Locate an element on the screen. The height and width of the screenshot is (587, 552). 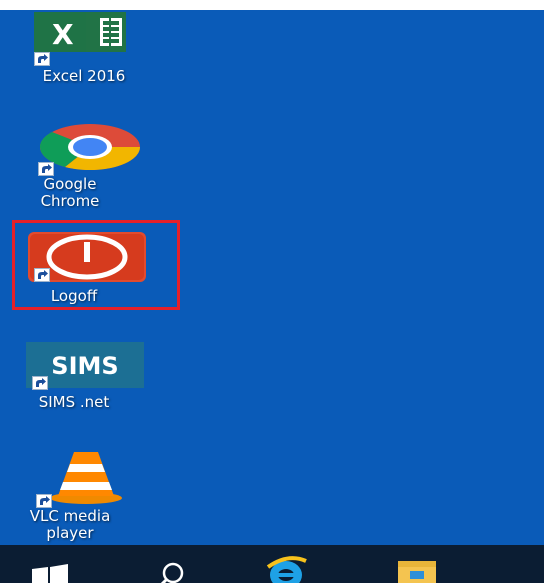
file-explorer-button is located at coordinates (419, 564).